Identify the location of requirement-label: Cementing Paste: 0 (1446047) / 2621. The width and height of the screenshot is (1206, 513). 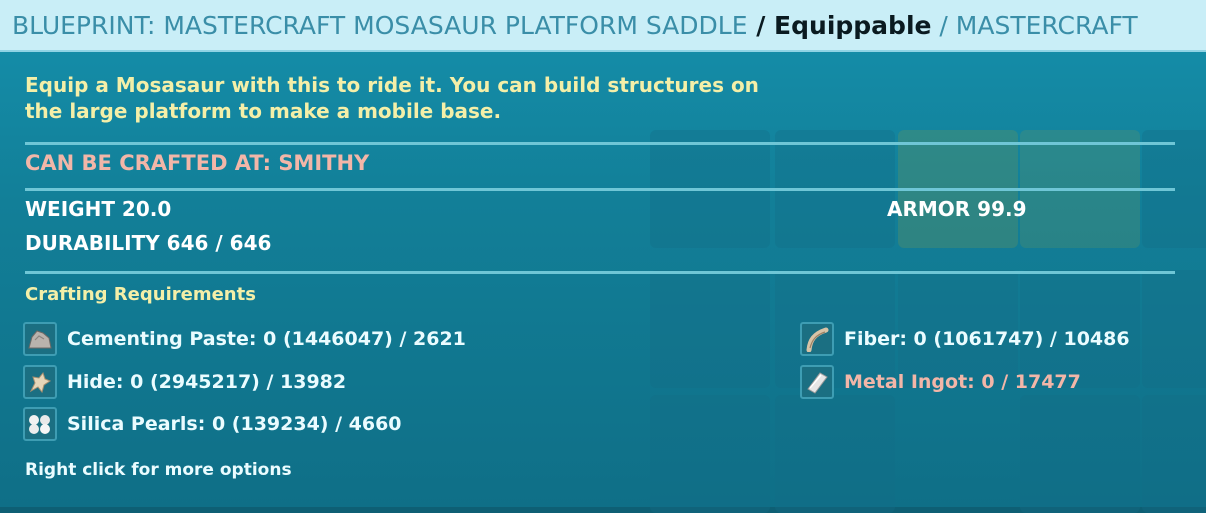
(266, 339).